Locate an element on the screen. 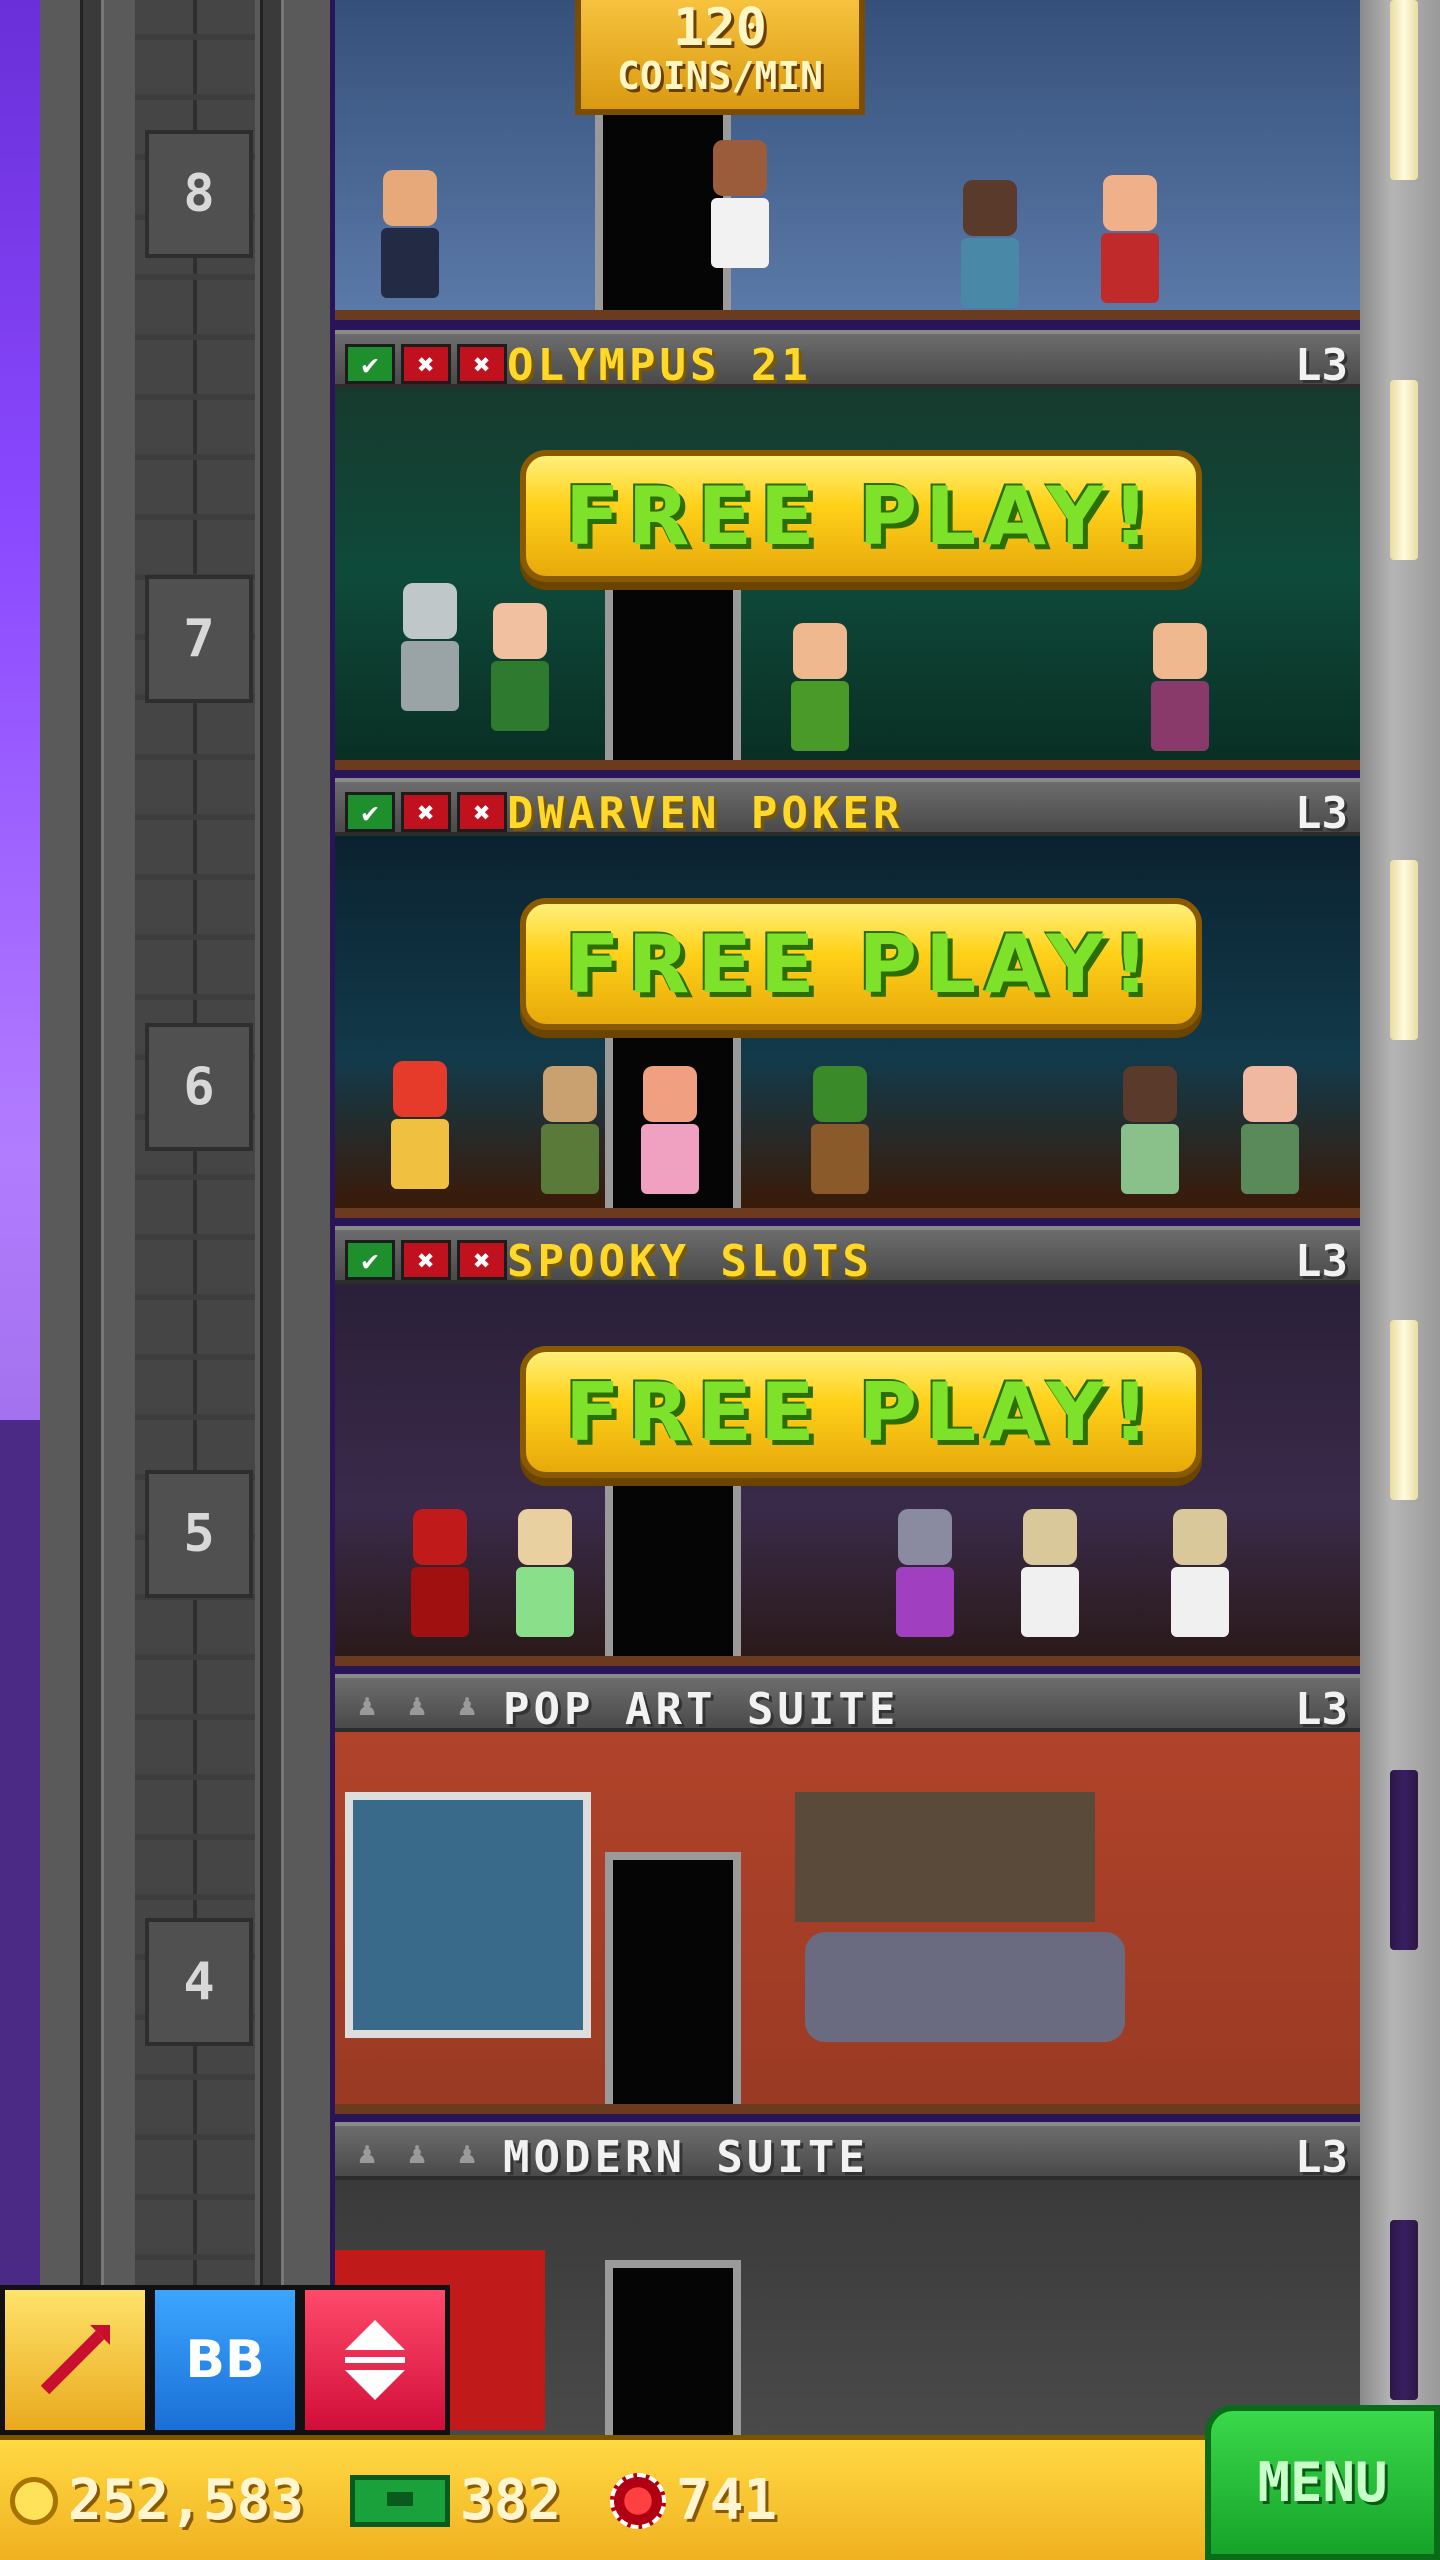  floor-header-spooky-slots: ✔ ✖ ✖ SPOOKY SLOTS L3 is located at coordinates (847, 1256).